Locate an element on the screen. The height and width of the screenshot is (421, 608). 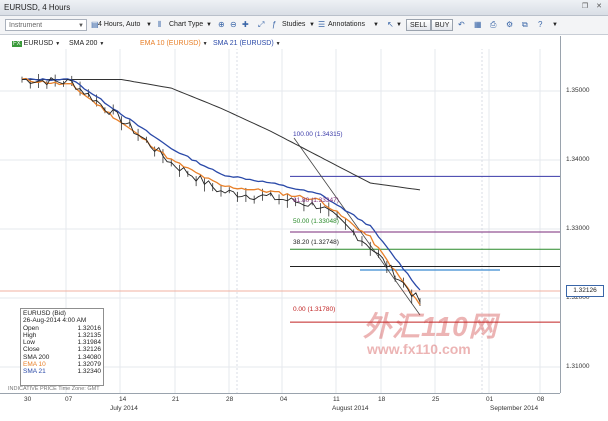
y-tick: 1.33000 is located at coordinates (578, 228).